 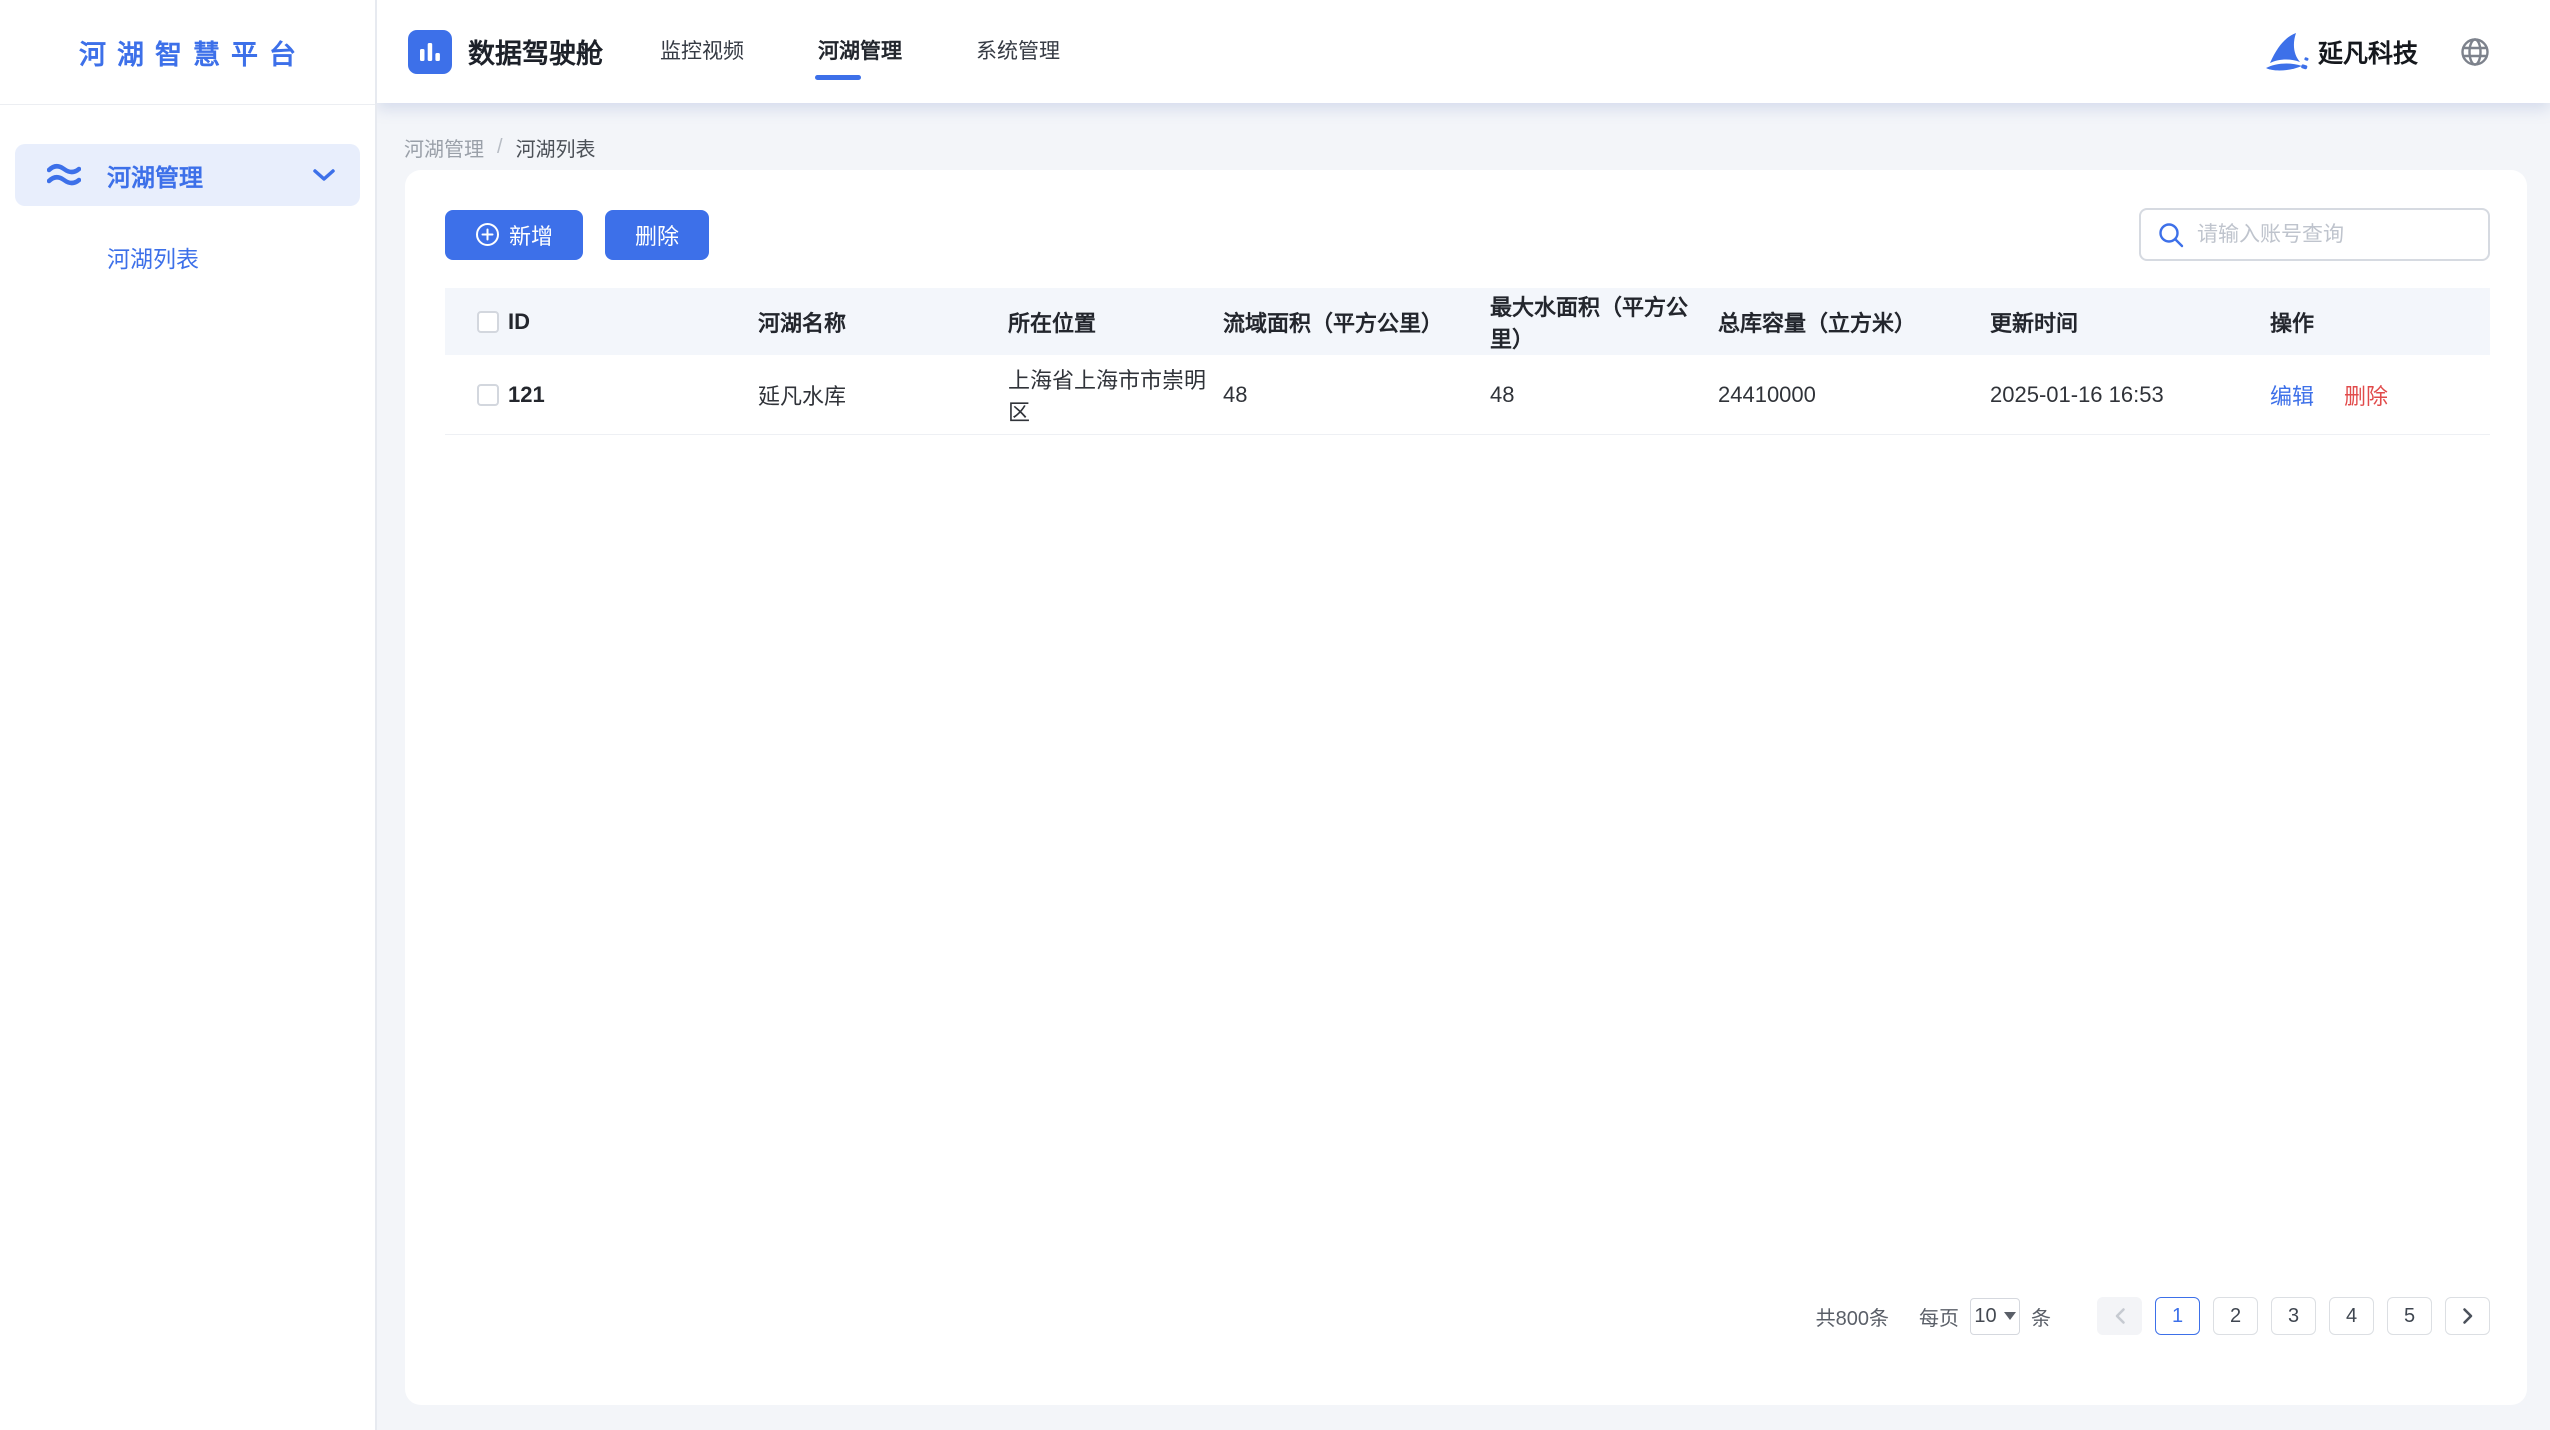 I want to click on tab-river-lake-management: 河湖管理, so click(x=858, y=51).